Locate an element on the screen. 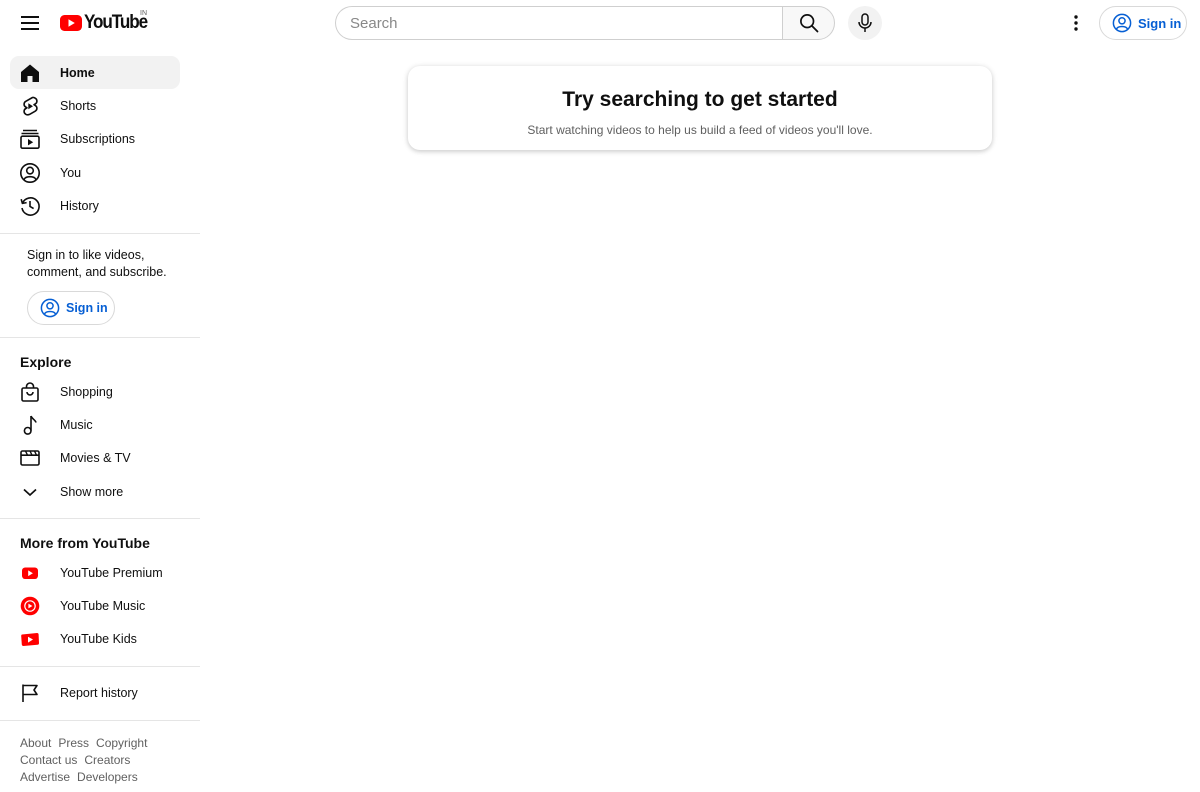 This screenshot has width=1200, height=792. footer-row: Advertise Developers is located at coordinates (105, 777).